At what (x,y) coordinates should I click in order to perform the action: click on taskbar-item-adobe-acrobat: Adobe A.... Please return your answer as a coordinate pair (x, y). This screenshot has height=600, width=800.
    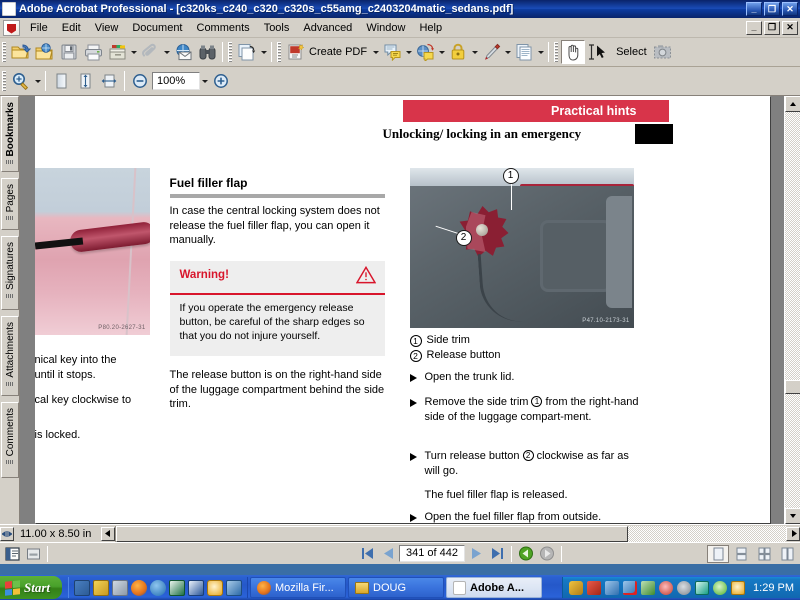
    Looking at the image, I should click on (494, 587).